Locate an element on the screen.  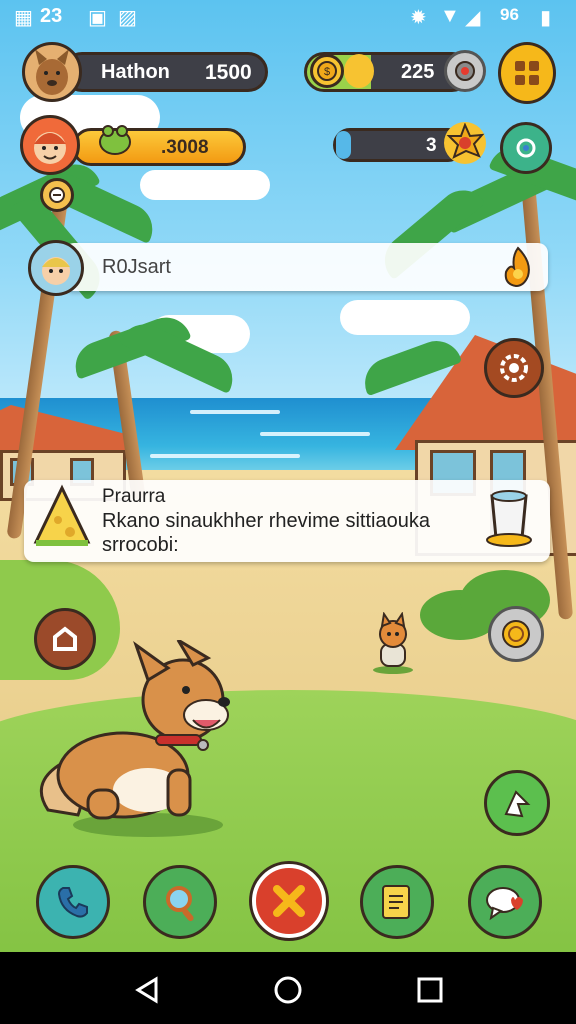
battery-percent: 96 is located at coordinates (509, 14).